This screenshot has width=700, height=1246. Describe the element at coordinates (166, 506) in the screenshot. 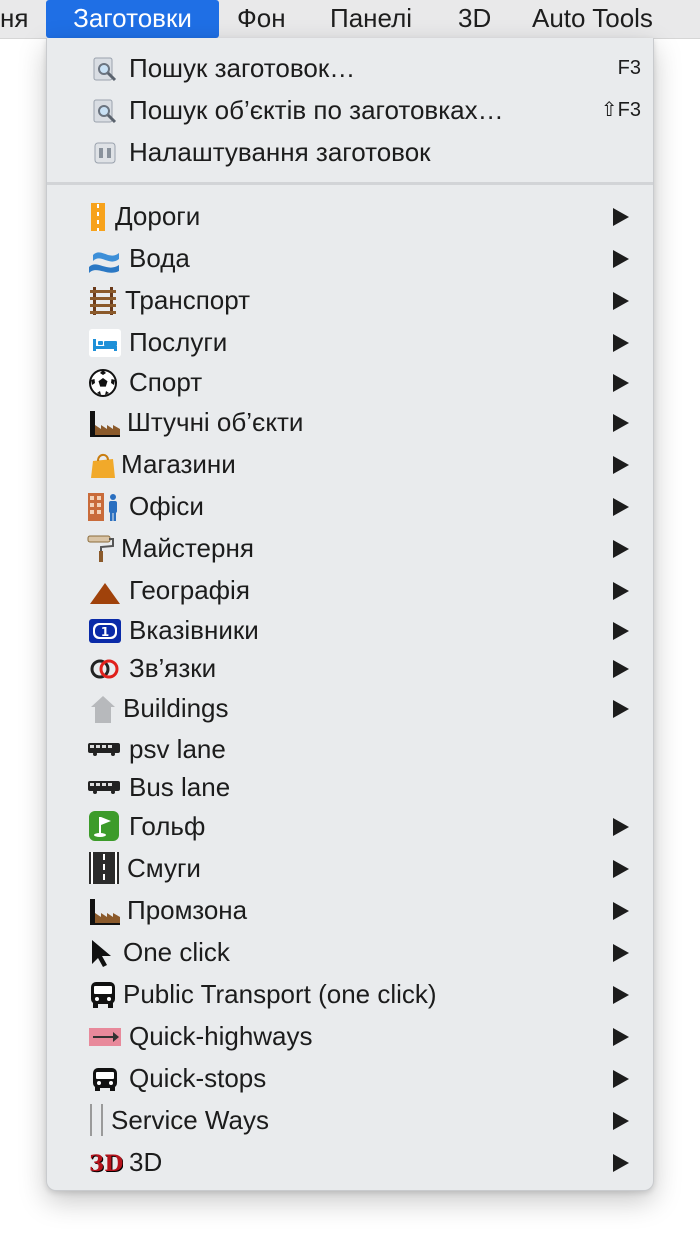

I see `menu-item-label: Офіси` at that location.